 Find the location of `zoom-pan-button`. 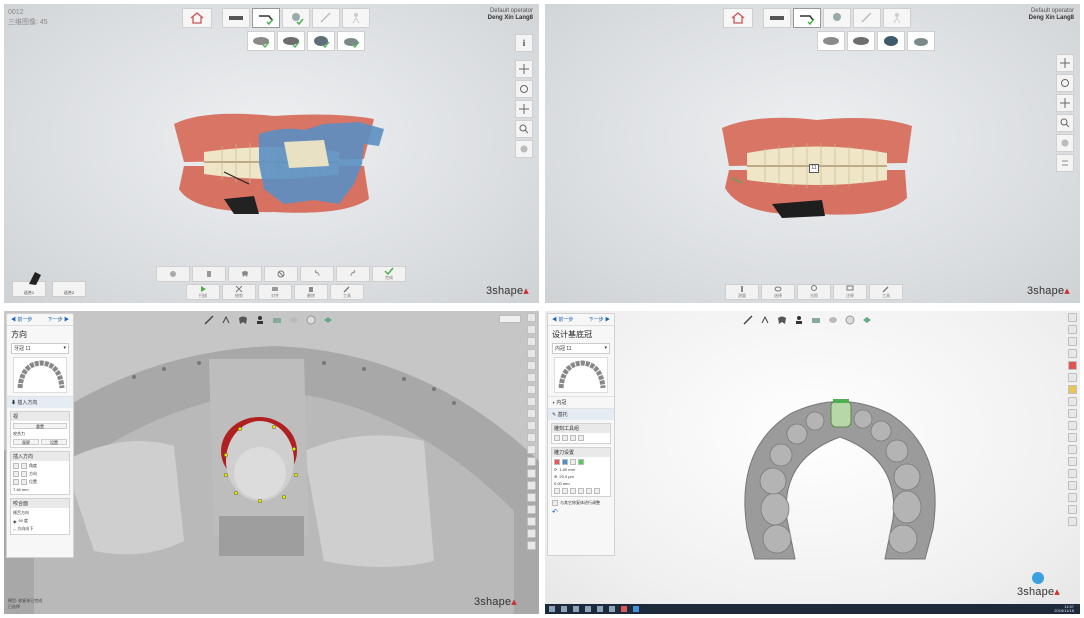

zoom-pan-button is located at coordinates (524, 109).